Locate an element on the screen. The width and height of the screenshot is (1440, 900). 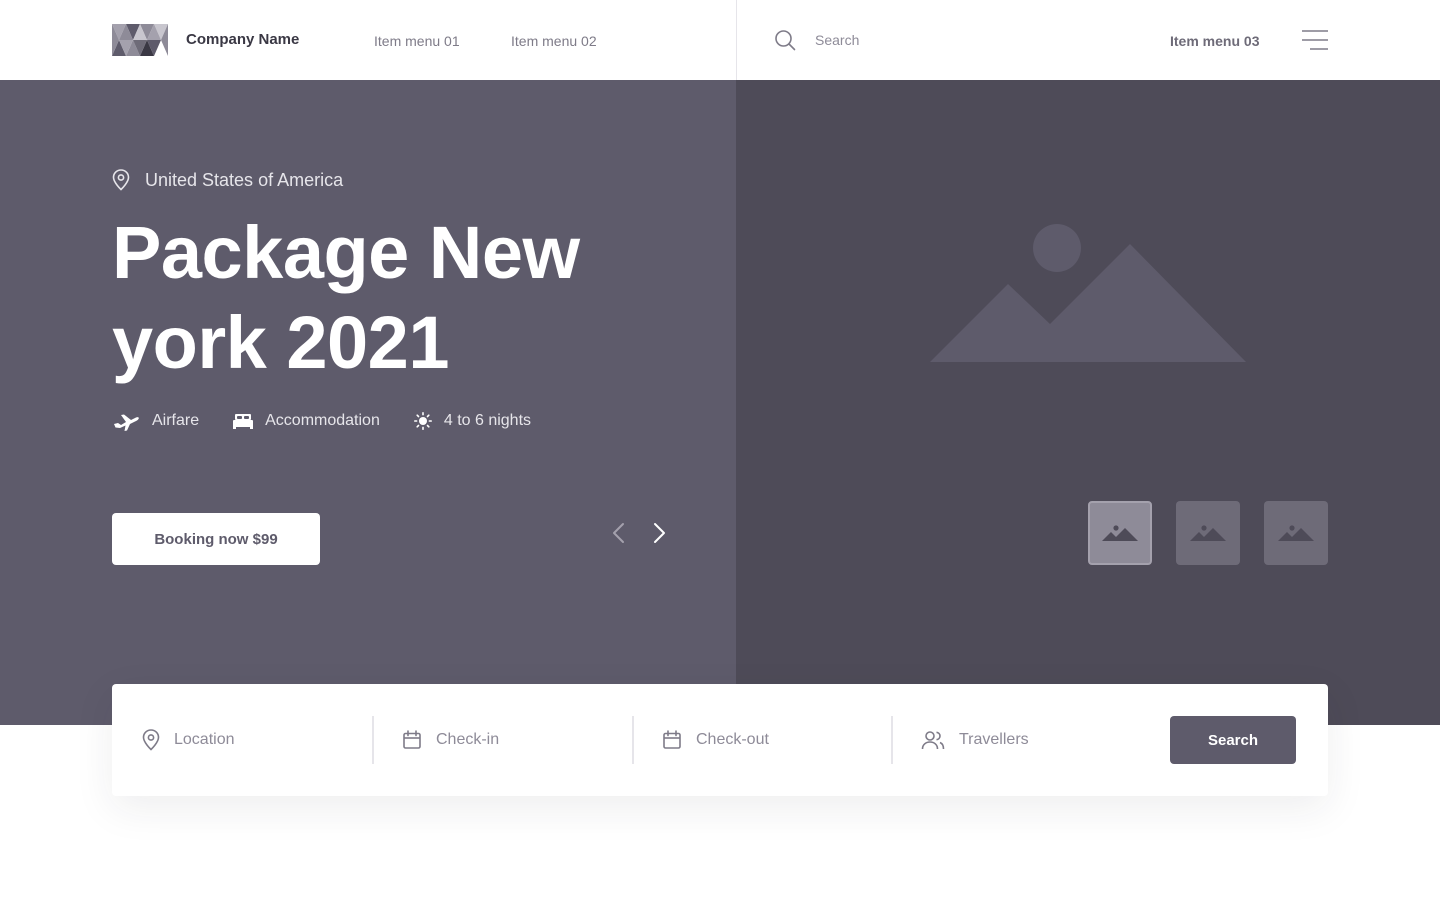
search-input is located at coordinates (965, 40).